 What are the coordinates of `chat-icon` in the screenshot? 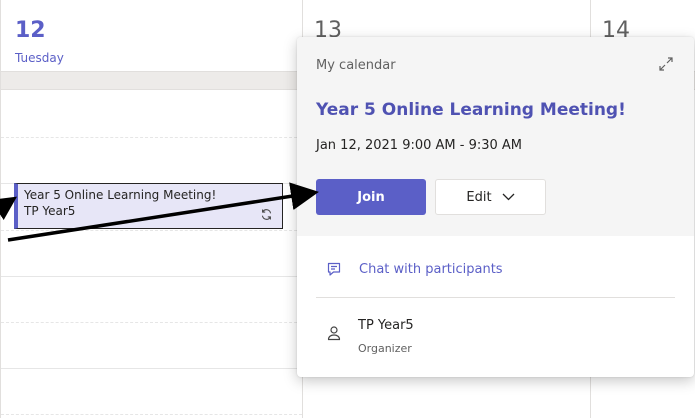 It's located at (334, 269).